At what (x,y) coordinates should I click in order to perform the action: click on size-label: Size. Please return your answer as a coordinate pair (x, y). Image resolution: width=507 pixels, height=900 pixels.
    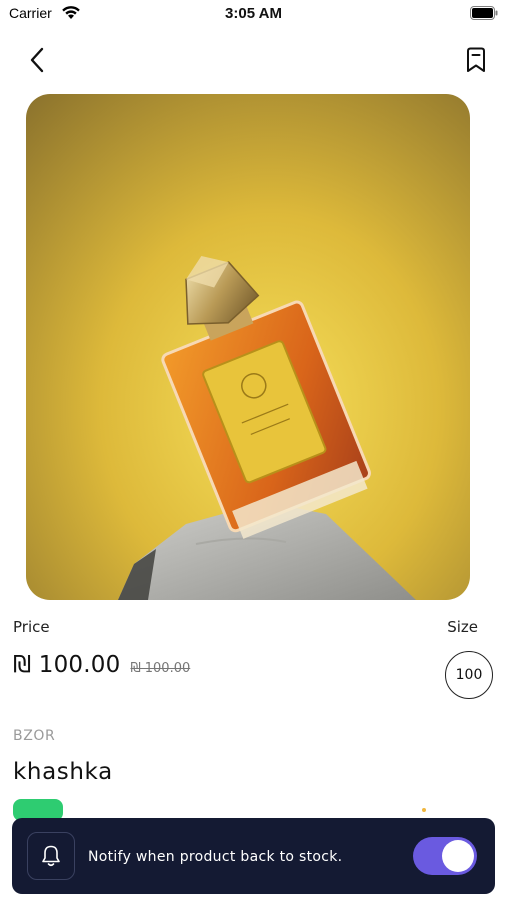
    Looking at the image, I should click on (462, 627).